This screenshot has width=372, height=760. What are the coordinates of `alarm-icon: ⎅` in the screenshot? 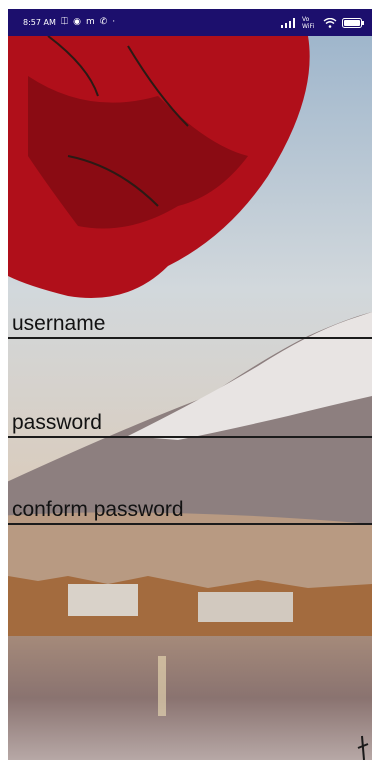 It's located at (64, 22).